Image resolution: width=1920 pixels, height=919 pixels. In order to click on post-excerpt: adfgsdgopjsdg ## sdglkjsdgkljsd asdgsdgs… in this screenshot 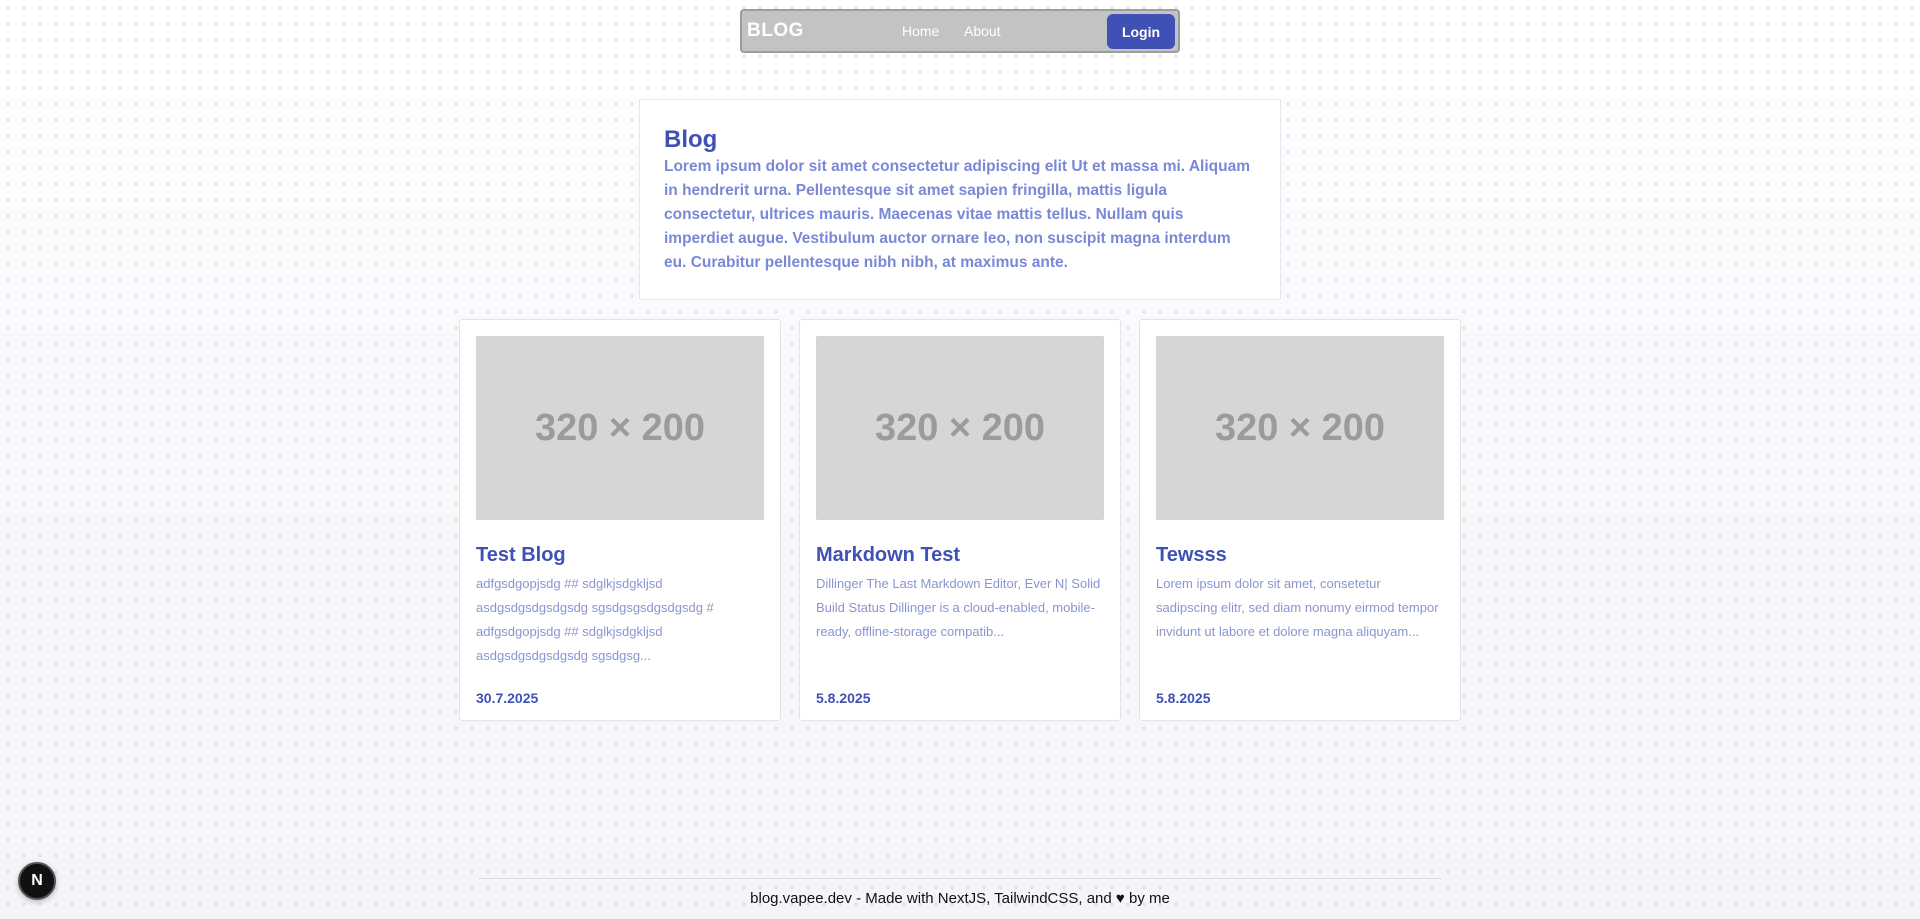, I will do `click(595, 619)`.